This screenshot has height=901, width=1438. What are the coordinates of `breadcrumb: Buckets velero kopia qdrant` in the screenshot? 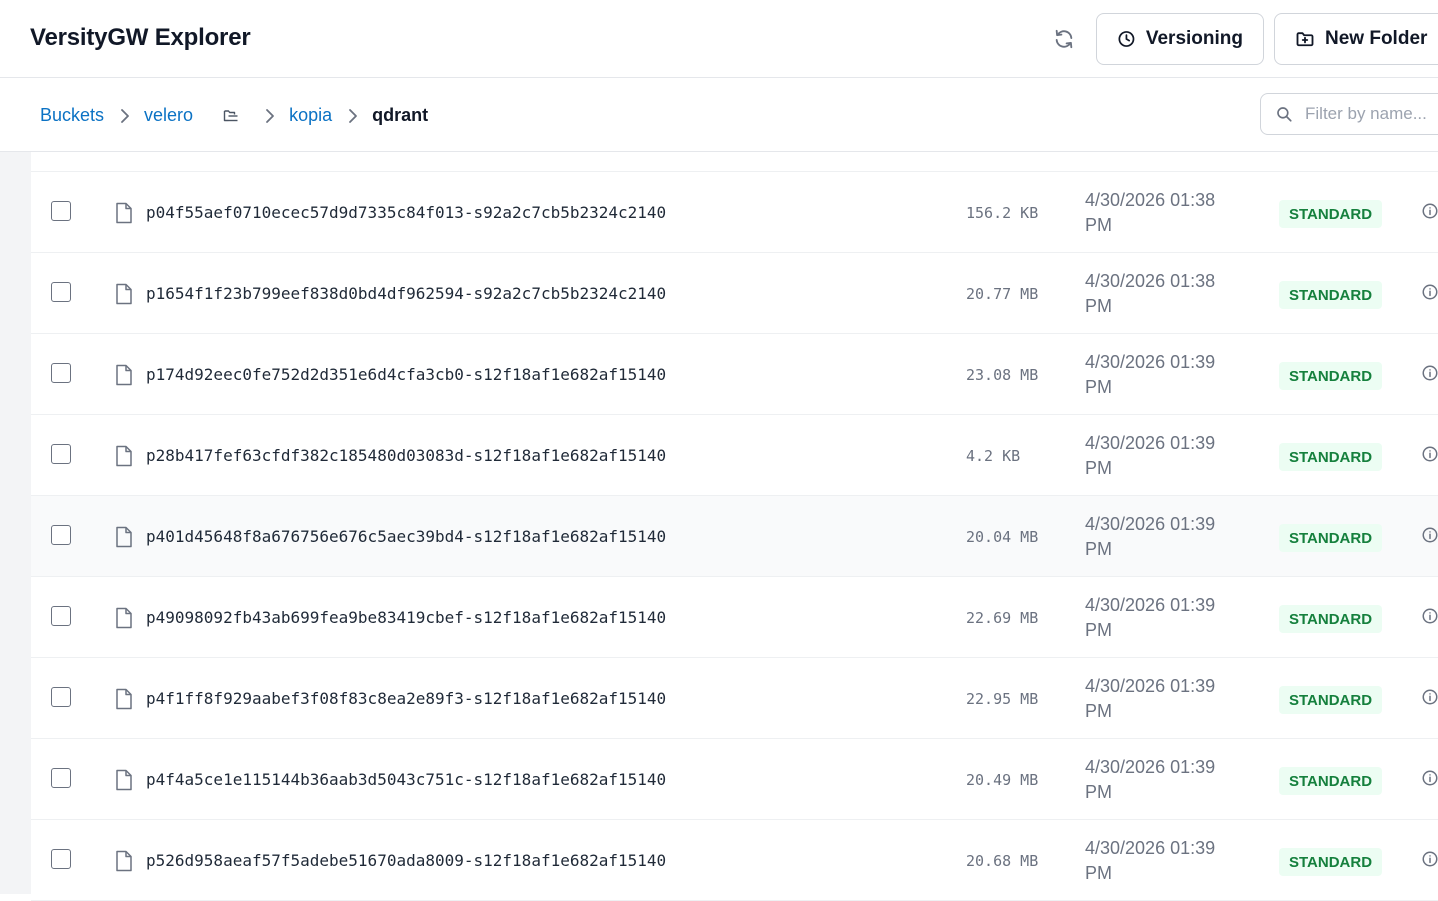 It's located at (234, 115).